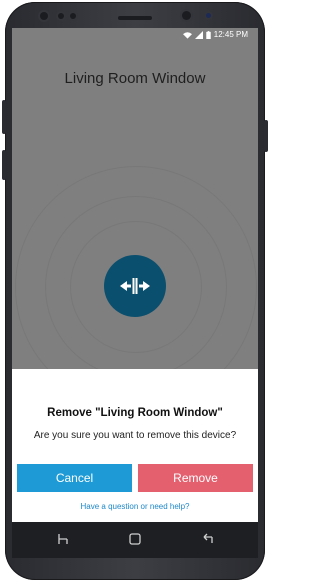  What do you see at coordinates (187, 35) in the screenshot?
I see `wifi-icon` at bounding box center [187, 35].